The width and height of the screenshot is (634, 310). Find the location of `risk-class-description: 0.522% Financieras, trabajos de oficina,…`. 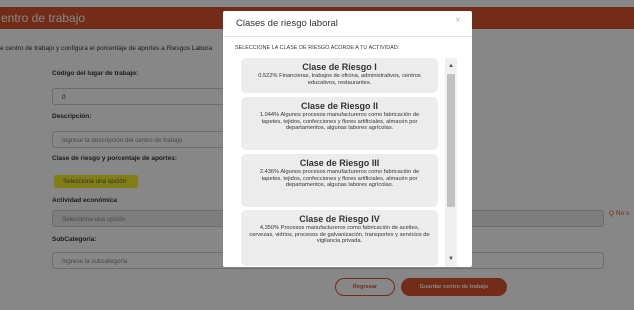

risk-class-description: 0.522% Financieras, trabajos de oficina,… is located at coordinates (339, 79).